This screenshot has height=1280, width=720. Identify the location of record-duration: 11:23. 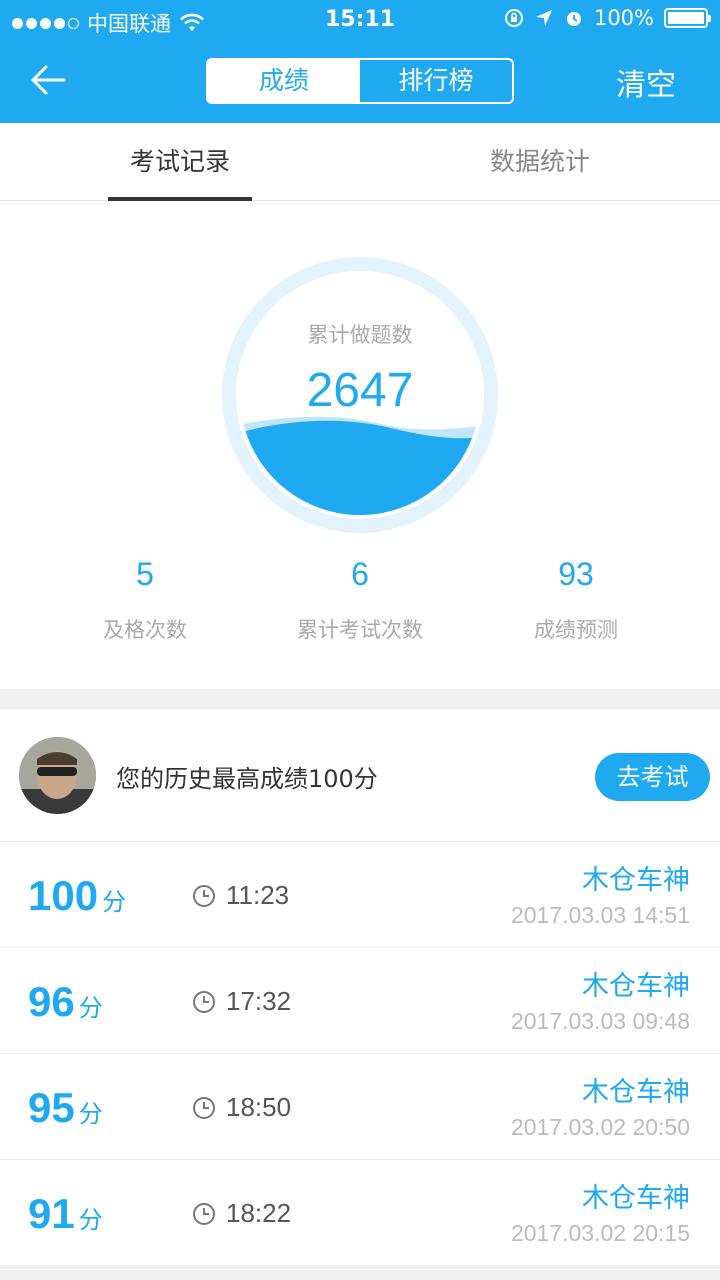
(258, 895).